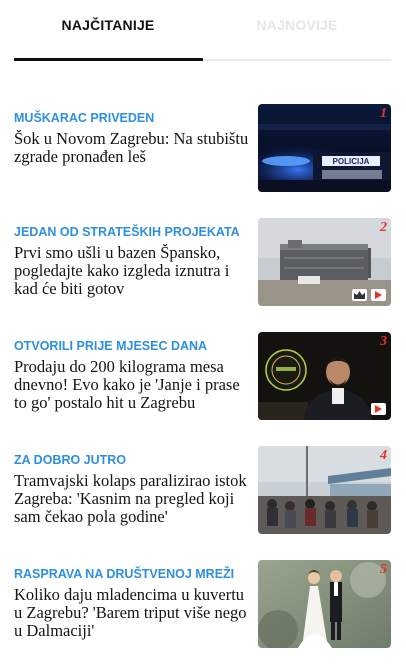 This screenshot has height=665, width=406. I want to click on rank-number: 2, so click(383, 227).